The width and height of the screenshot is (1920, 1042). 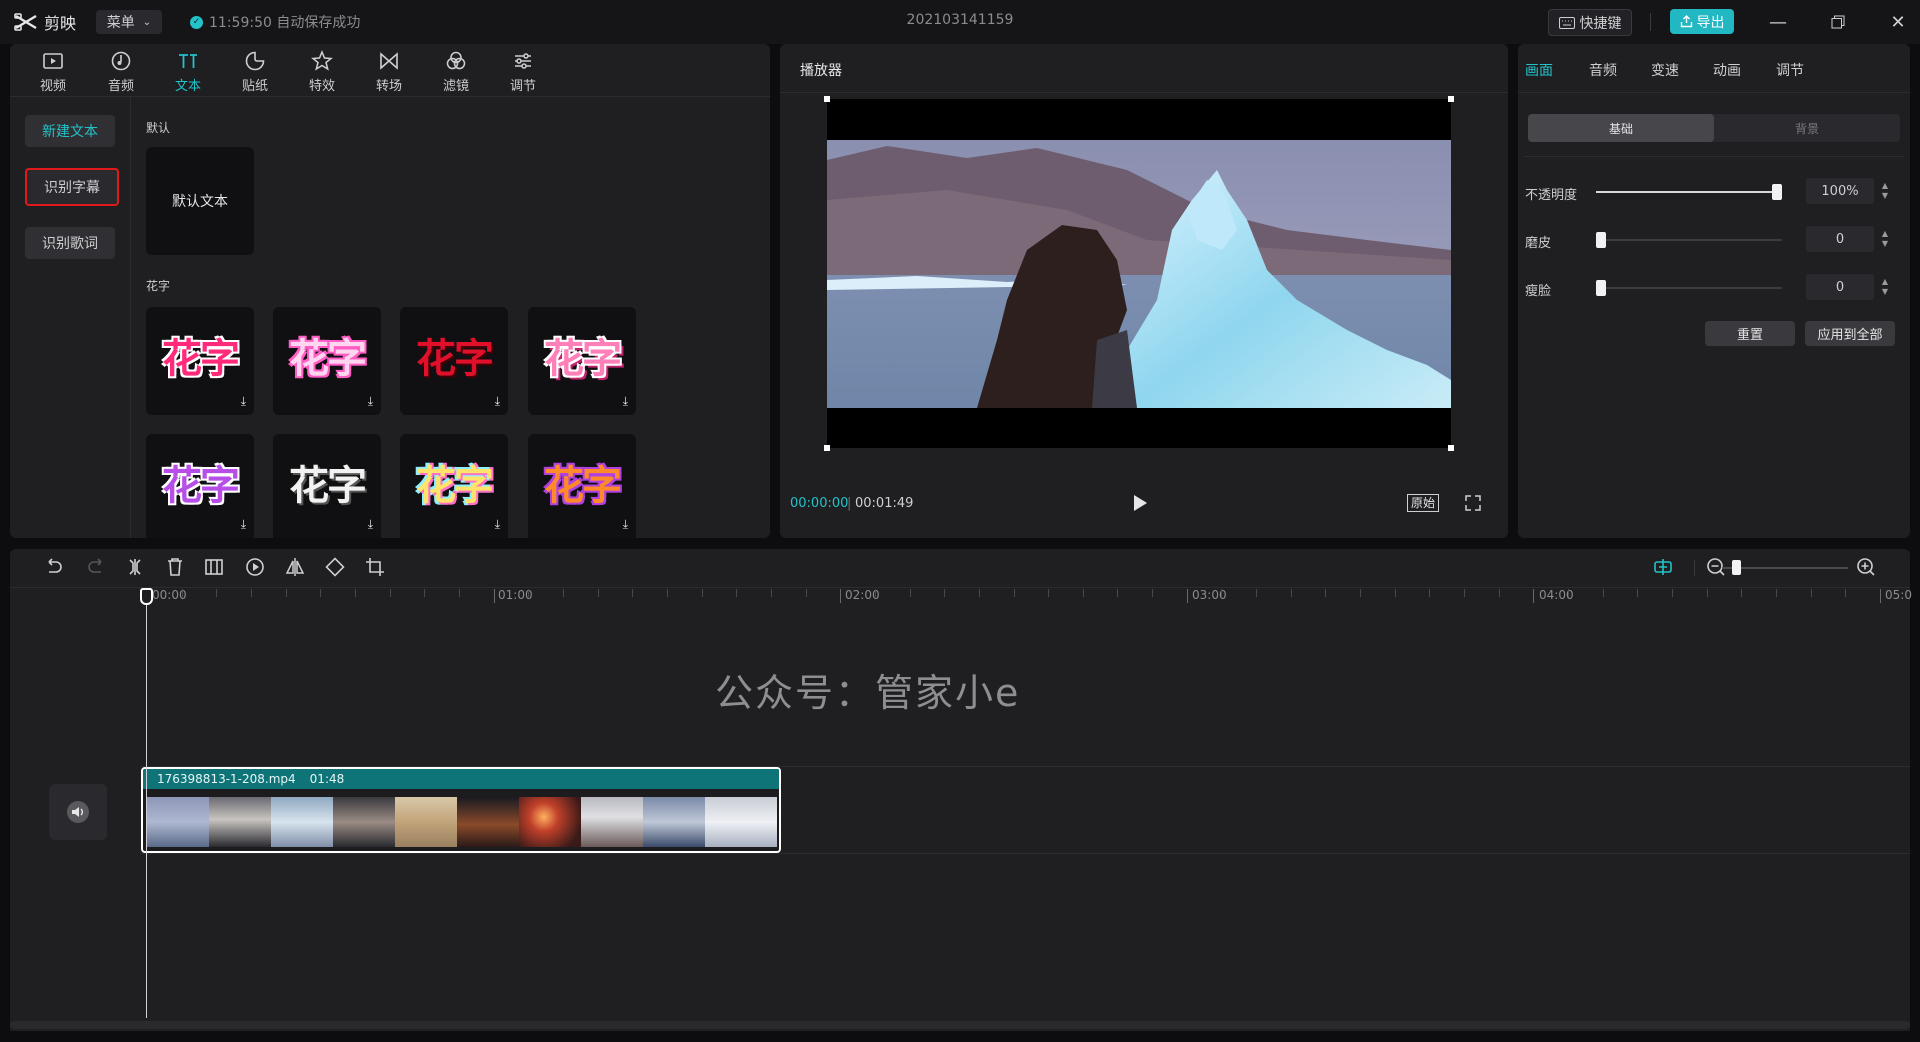 I want to click on tab-adjust-props: 调节, so click(x=1790, y=70).